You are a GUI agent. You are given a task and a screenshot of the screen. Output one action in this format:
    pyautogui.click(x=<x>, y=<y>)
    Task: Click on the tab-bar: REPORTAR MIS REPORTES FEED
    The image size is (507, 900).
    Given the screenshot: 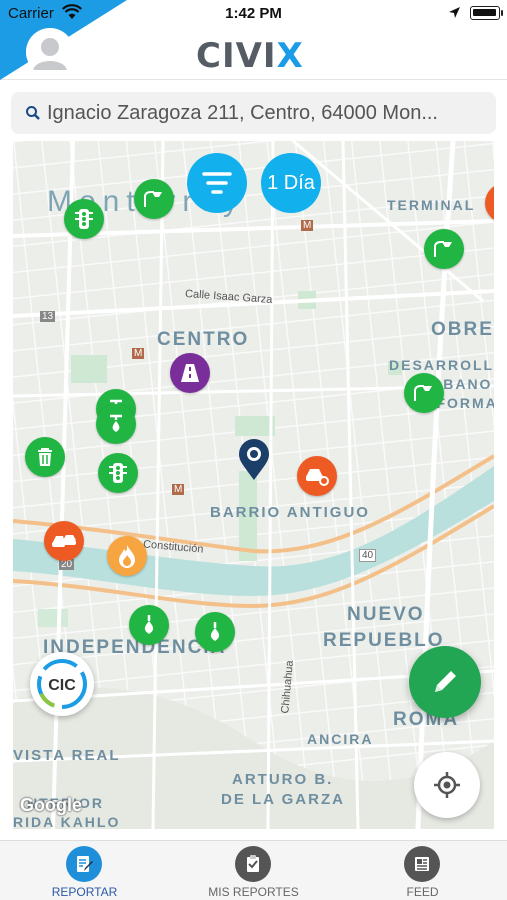 What is the action you would take?
    pyautogui.click(x=253, y=870)
    